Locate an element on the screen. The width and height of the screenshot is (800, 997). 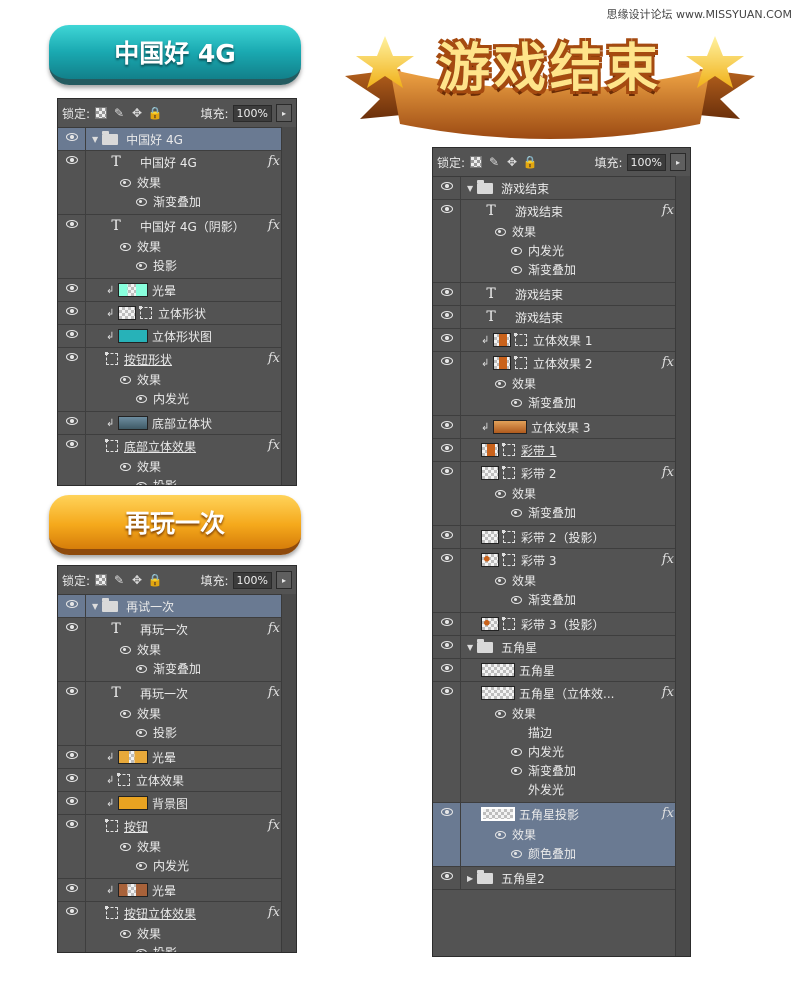
layer-row: ▶ 五角星2 is located at coordinates (561, 878).